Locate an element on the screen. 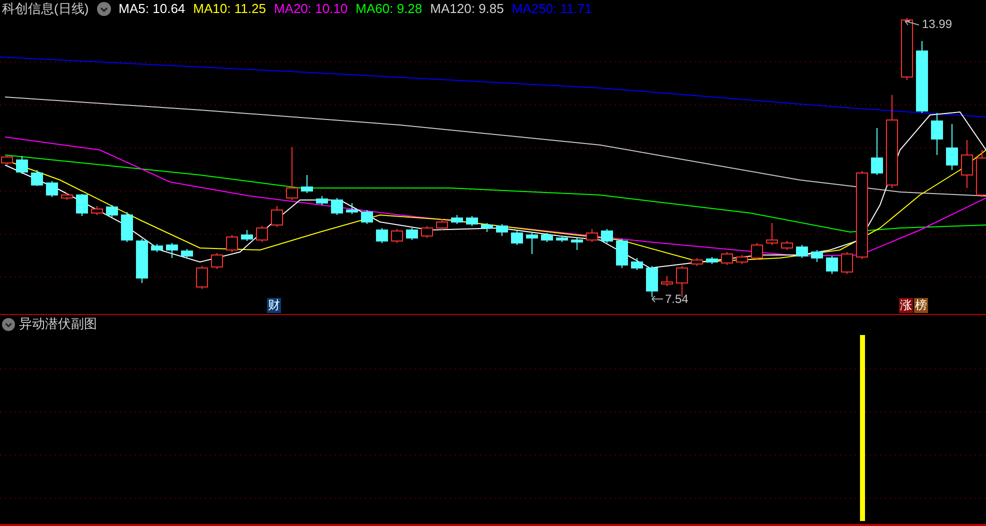  high-price-label: 13.99 is located at coordinates (937, 24).